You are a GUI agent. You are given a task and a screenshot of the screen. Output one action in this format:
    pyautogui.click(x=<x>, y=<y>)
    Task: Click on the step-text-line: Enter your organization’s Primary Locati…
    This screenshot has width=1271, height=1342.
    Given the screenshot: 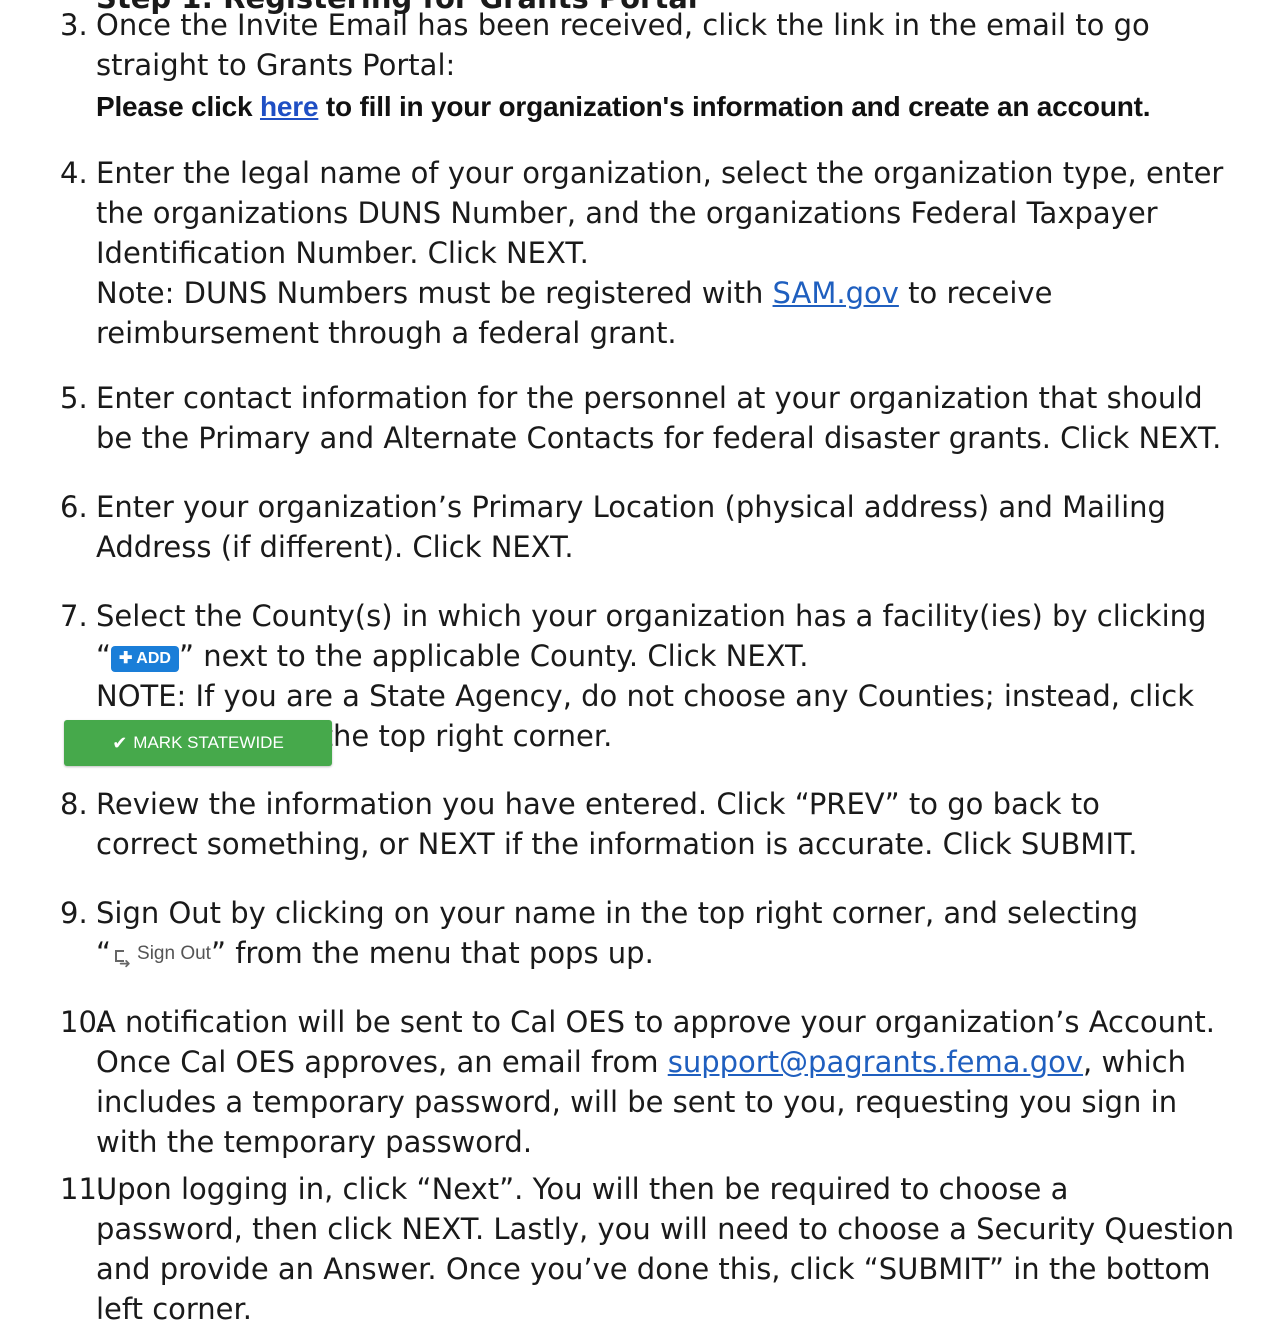 What is the action you would take?
    pyautogui.click(x=631, y=507)
    